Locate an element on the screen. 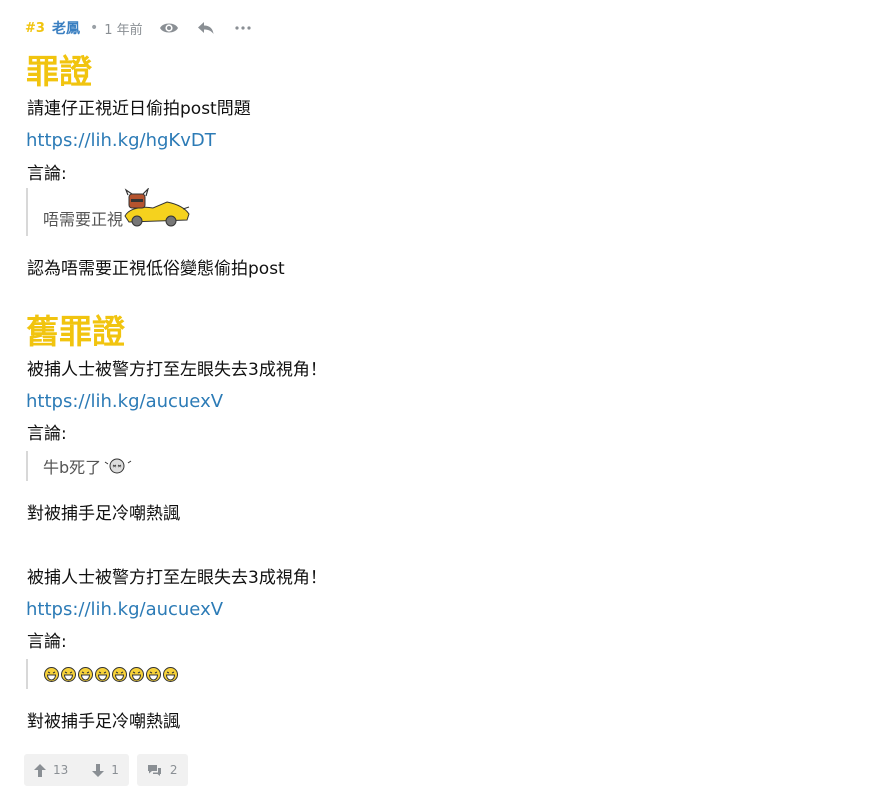 The width and height of the screenshot is (896, 802). quote-text: 唔需要正視 is located at coordinates (83, 219).